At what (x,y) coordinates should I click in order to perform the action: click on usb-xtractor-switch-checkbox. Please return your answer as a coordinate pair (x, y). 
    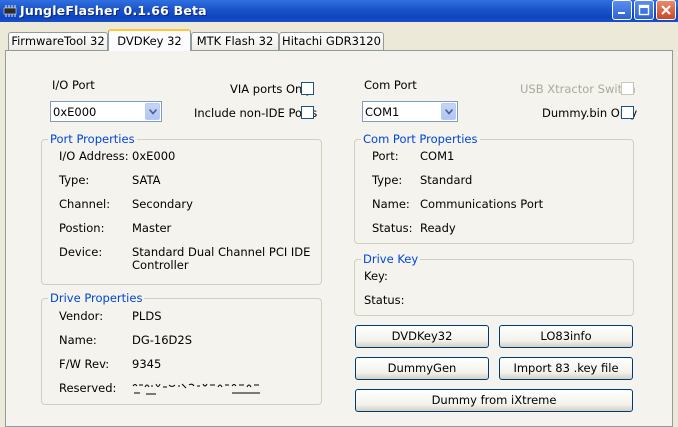
    Looking at the image, I should click on (627, 88).